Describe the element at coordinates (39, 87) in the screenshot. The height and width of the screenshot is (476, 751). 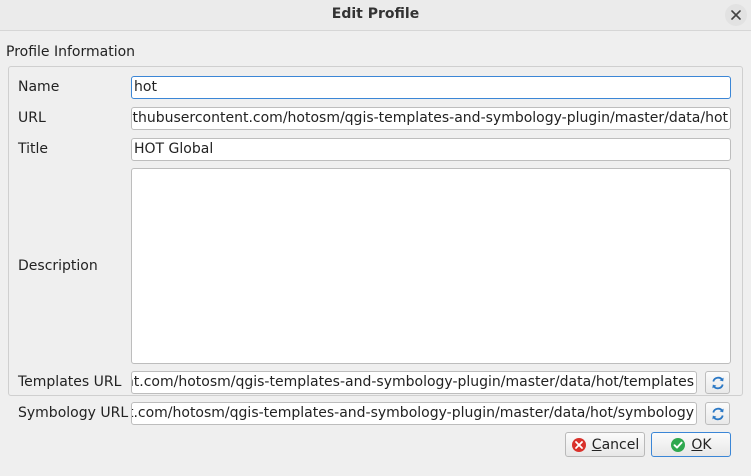
I see `name-label: Name` at that location.